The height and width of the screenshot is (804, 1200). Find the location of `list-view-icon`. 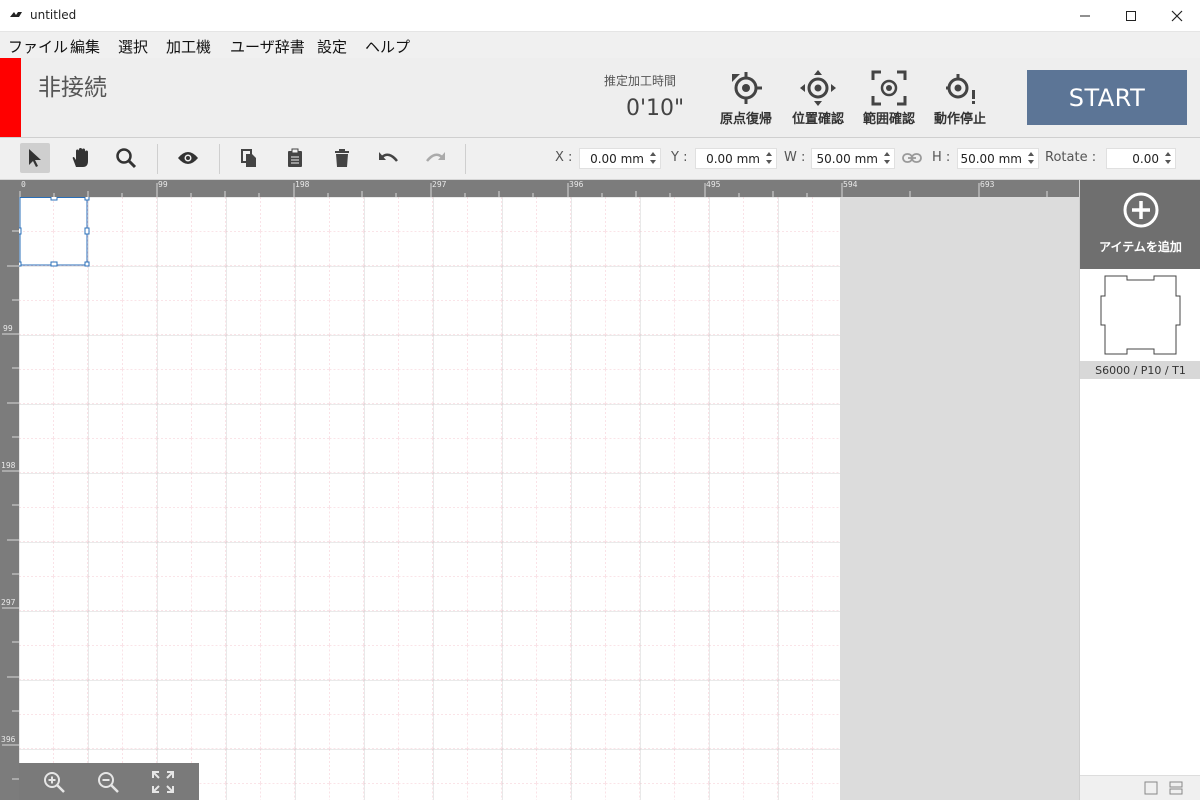

list-view-icon is located at coordinates (1176, 788).